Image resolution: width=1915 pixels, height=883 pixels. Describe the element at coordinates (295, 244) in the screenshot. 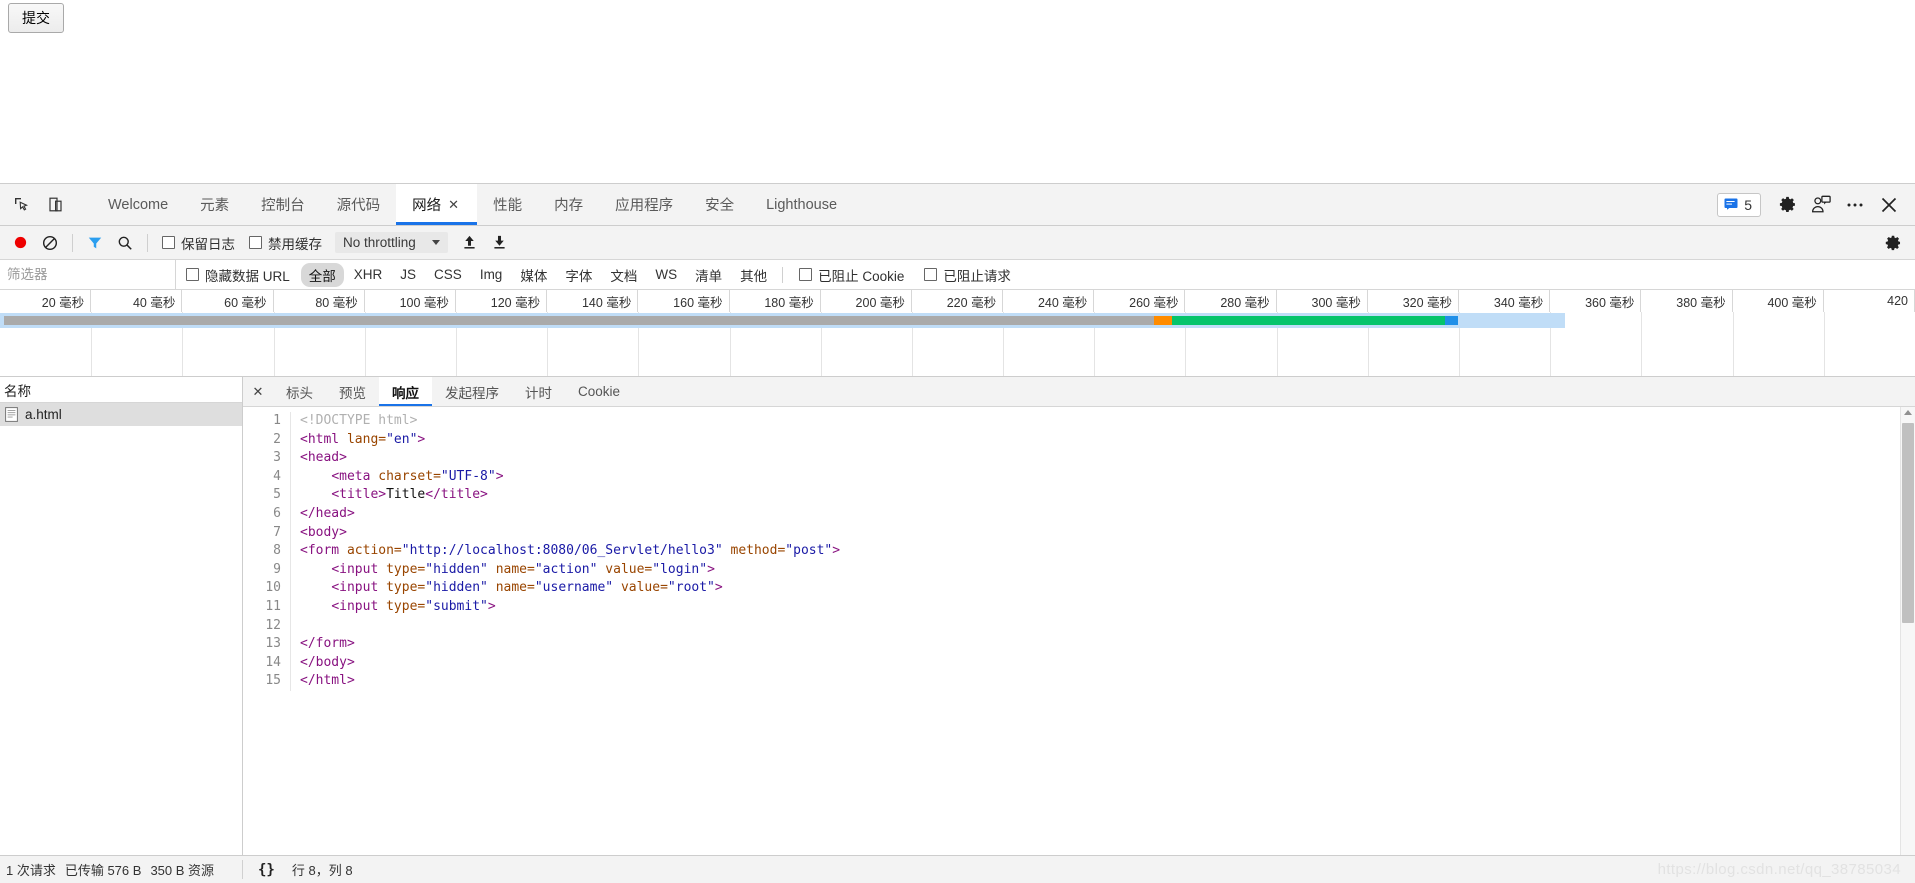

I see `disable-cache-label: 禁用缓存` at that location.